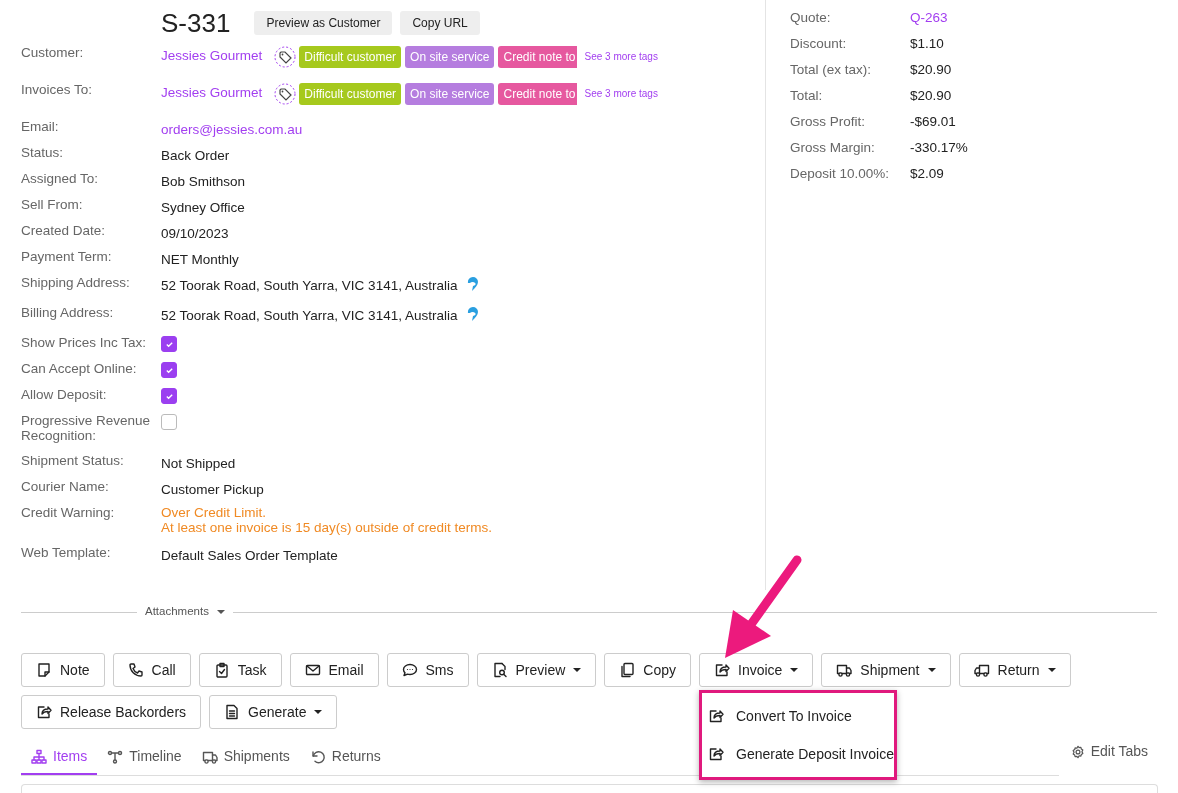 The width and height of the screenshot is (1178, 793). Describe the element at coordinates (60, 179) in the screenshot. I see `field-label: Assigned To:` at that location.